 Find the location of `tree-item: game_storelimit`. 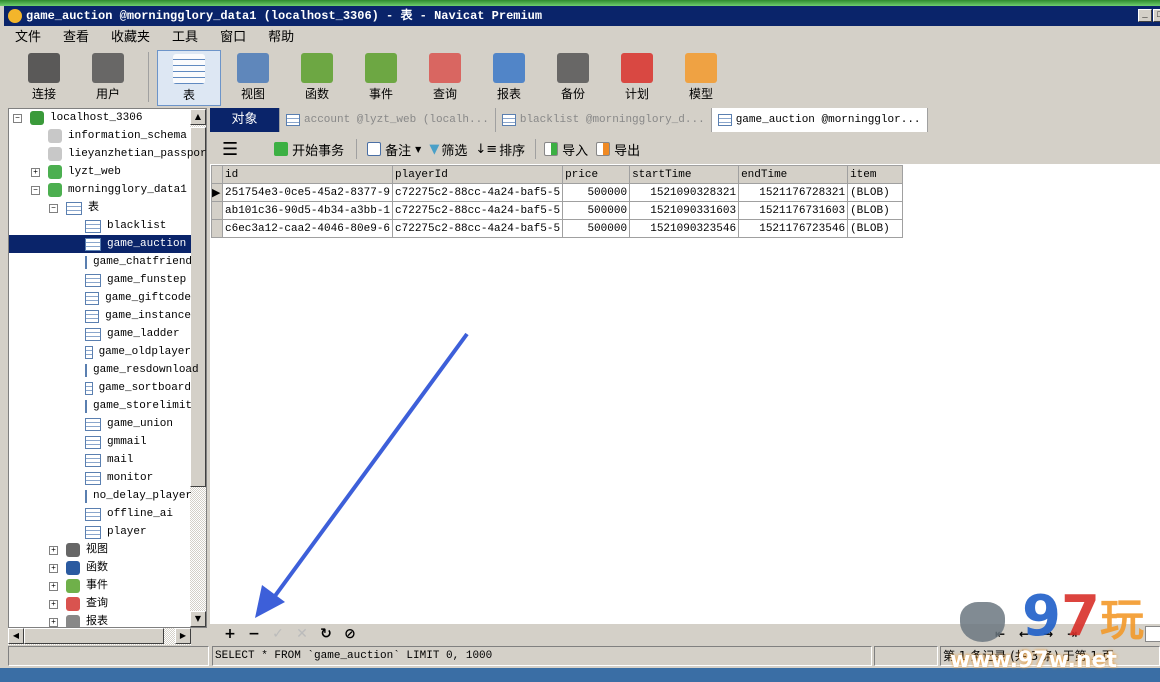

tree-item: game_storelimit is located at coordinates (100, 406).